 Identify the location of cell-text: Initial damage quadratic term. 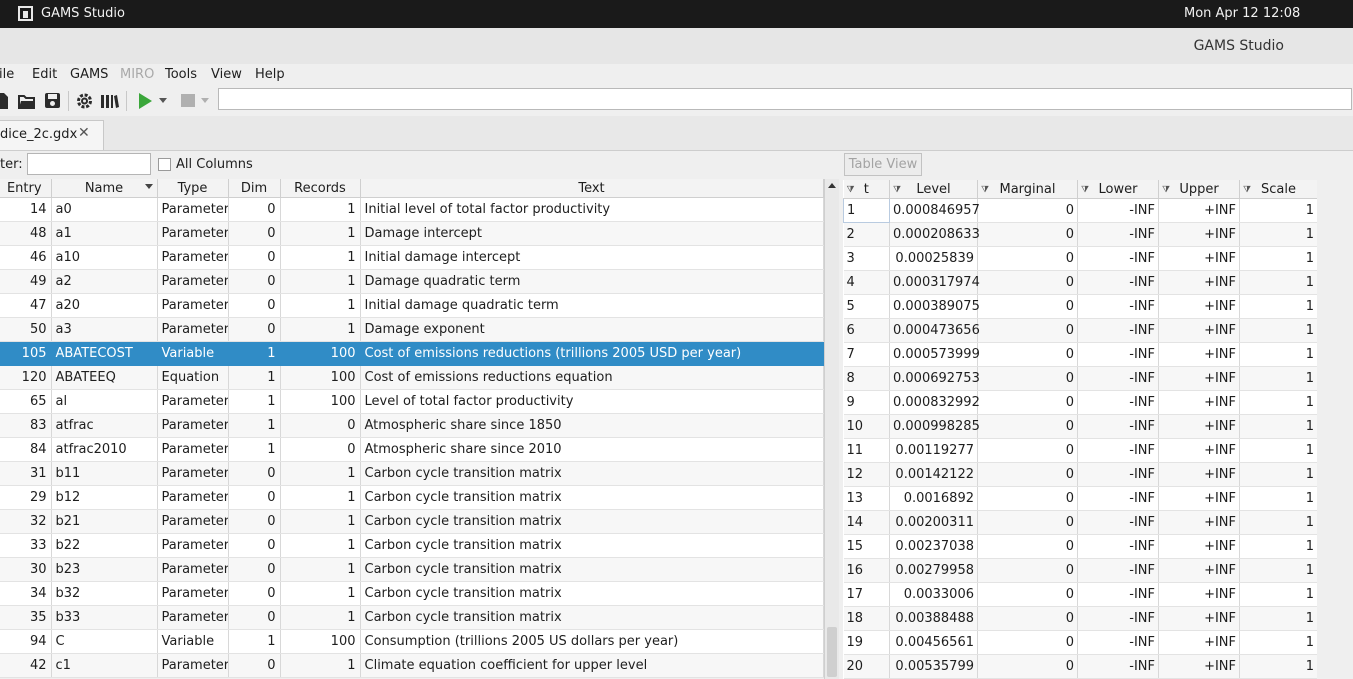
(592, 305).